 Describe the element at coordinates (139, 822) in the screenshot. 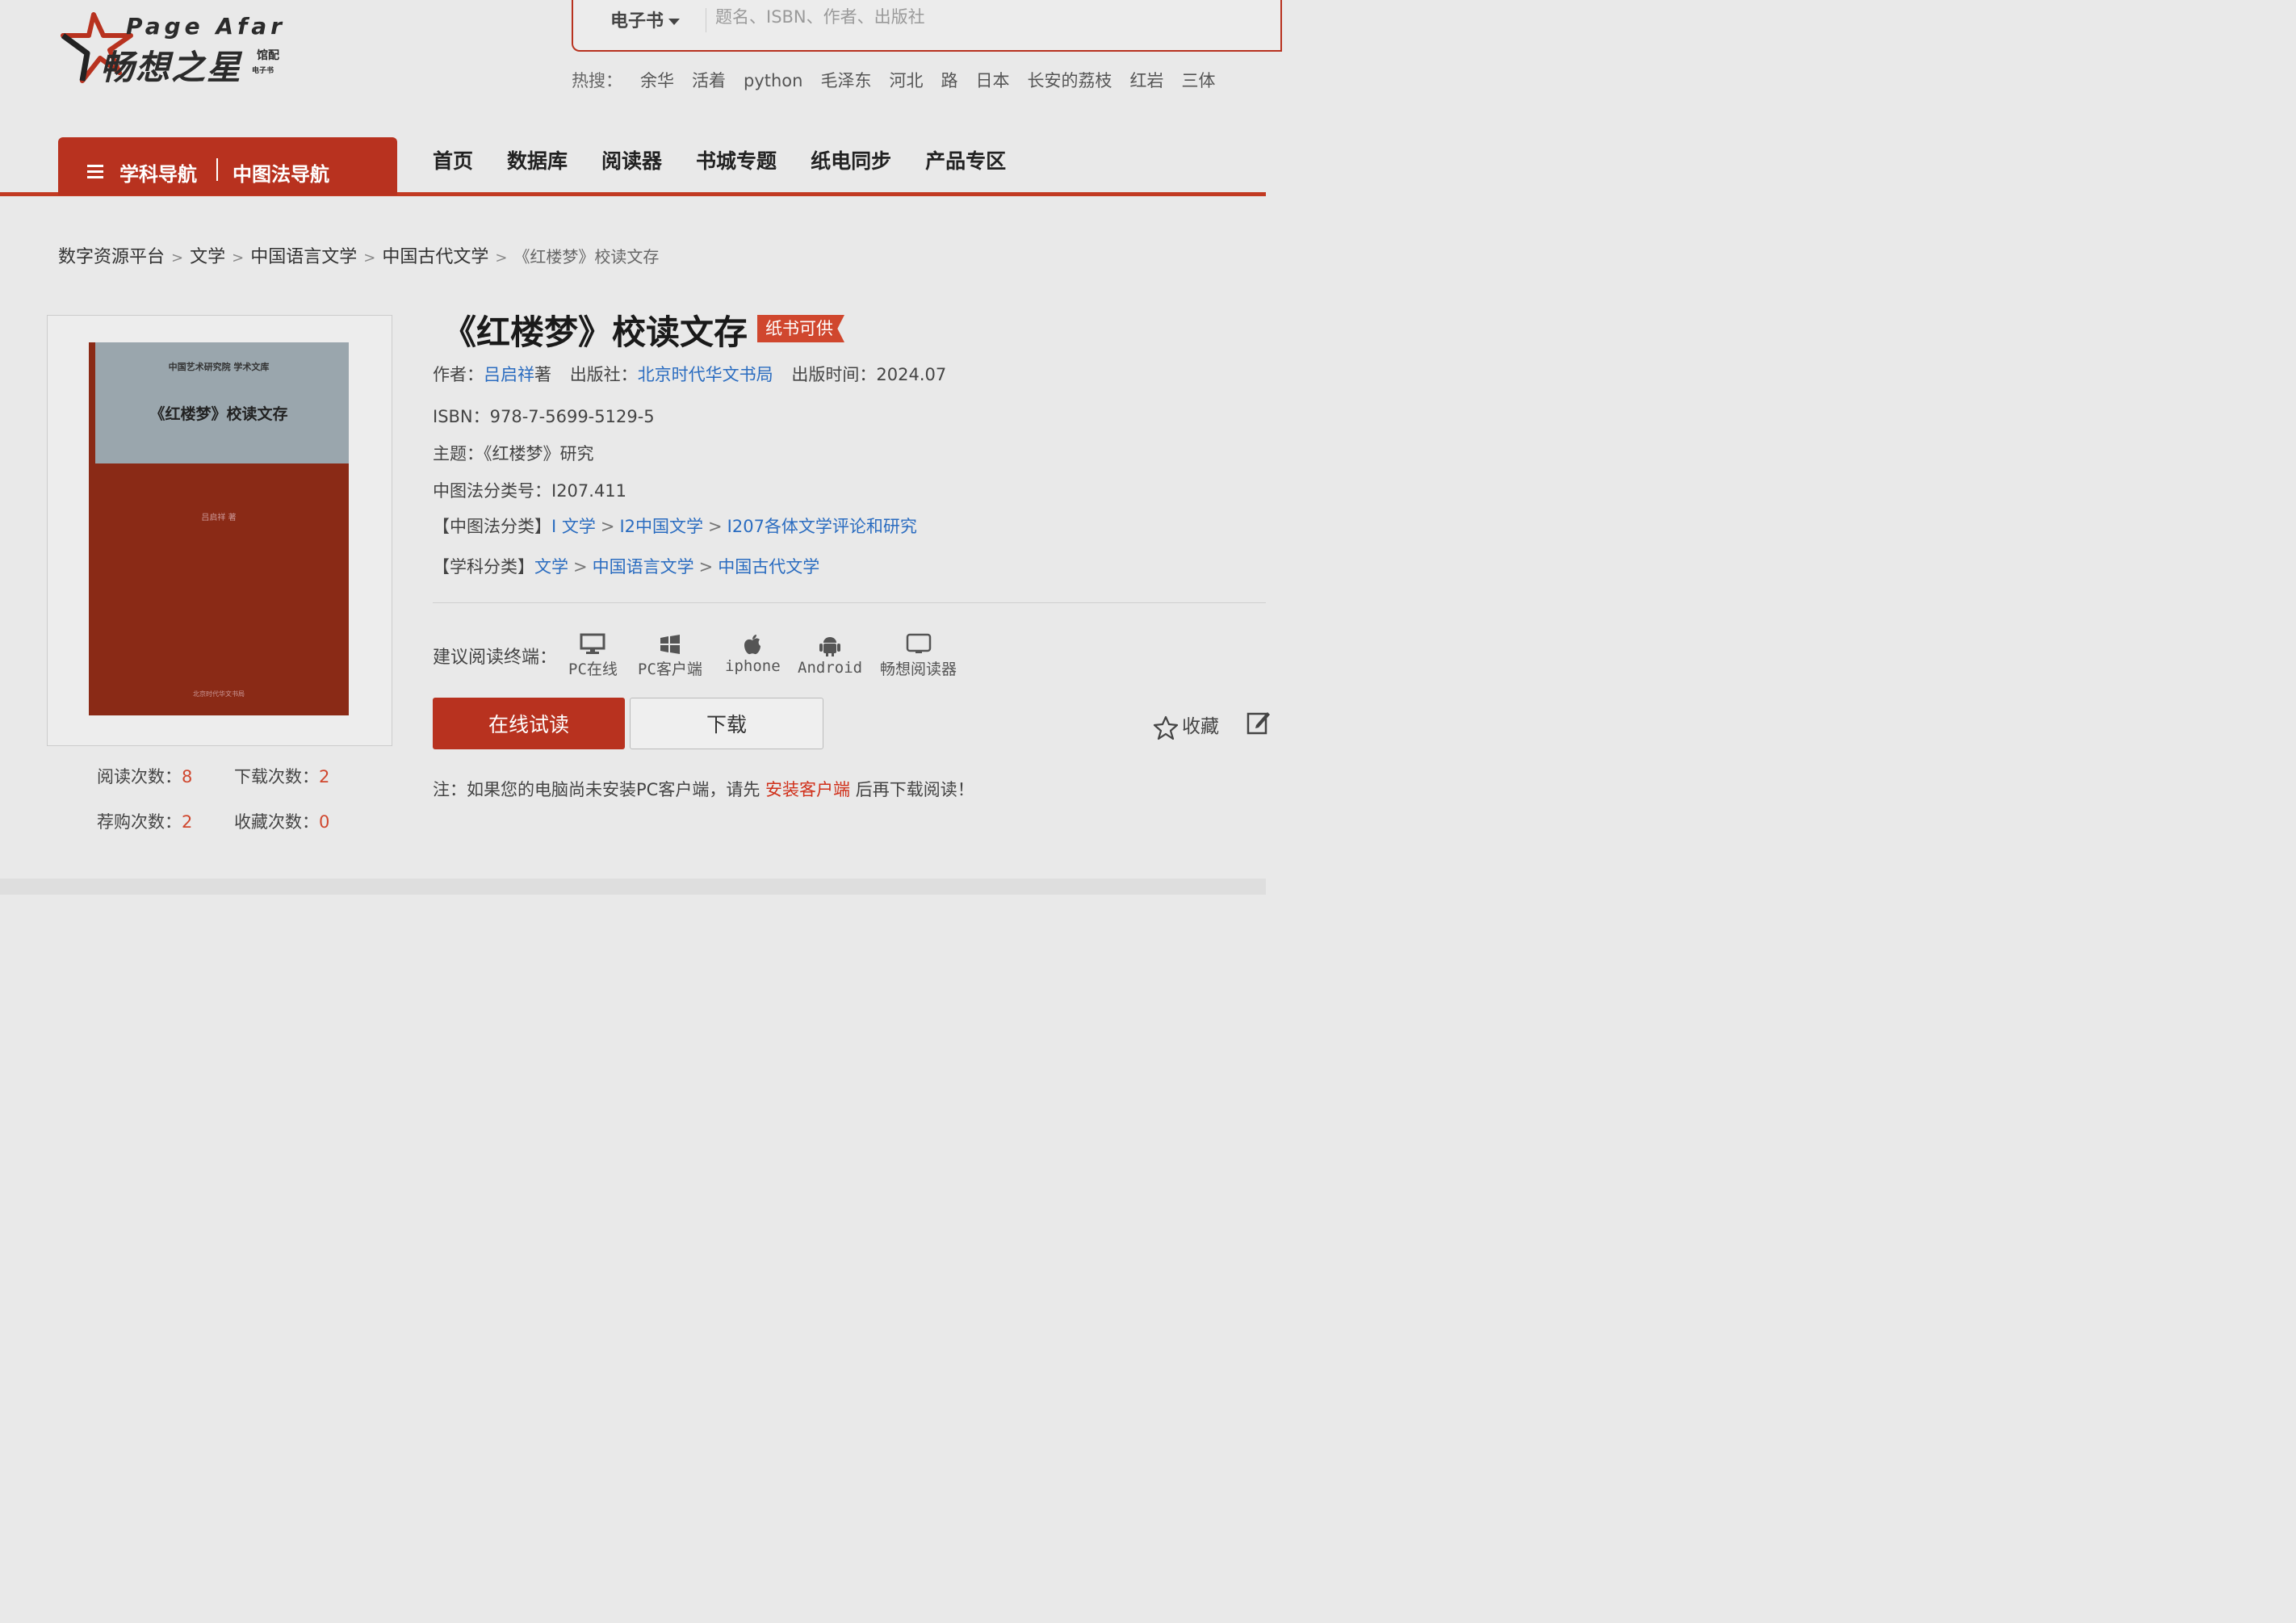

I see `recommend-count-label: 荐购次数：` at that location.